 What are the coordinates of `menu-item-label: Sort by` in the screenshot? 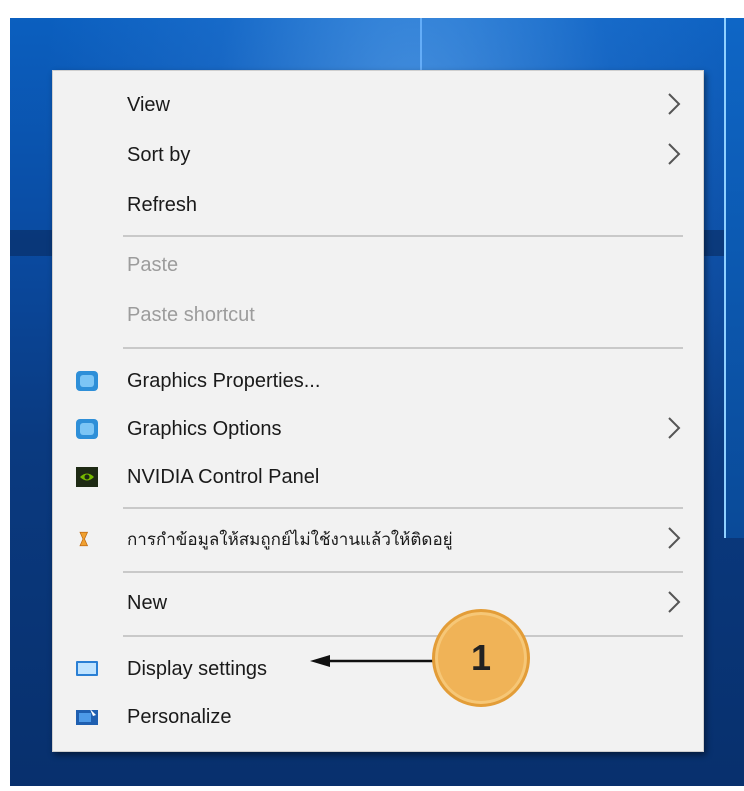 It's located at (159, 154).